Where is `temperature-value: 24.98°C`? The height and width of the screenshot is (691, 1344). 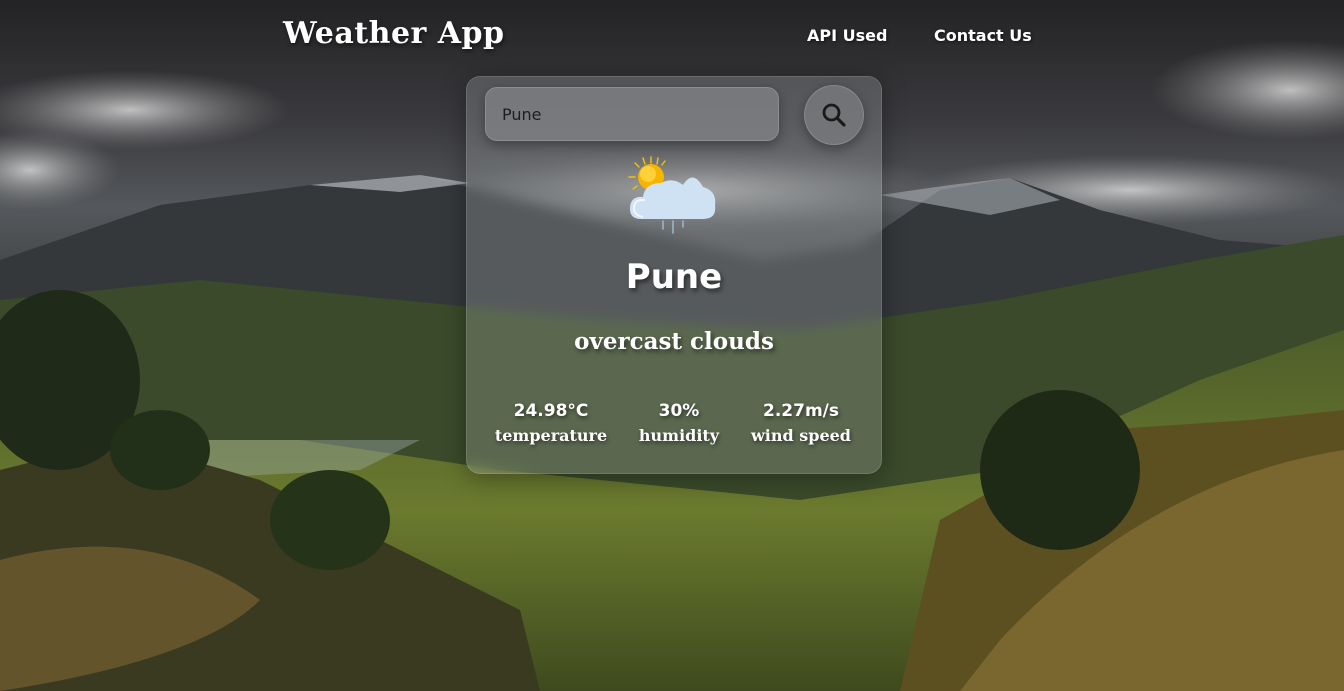 temperature-value: 24.98°C is located at coordinates (551, 411).